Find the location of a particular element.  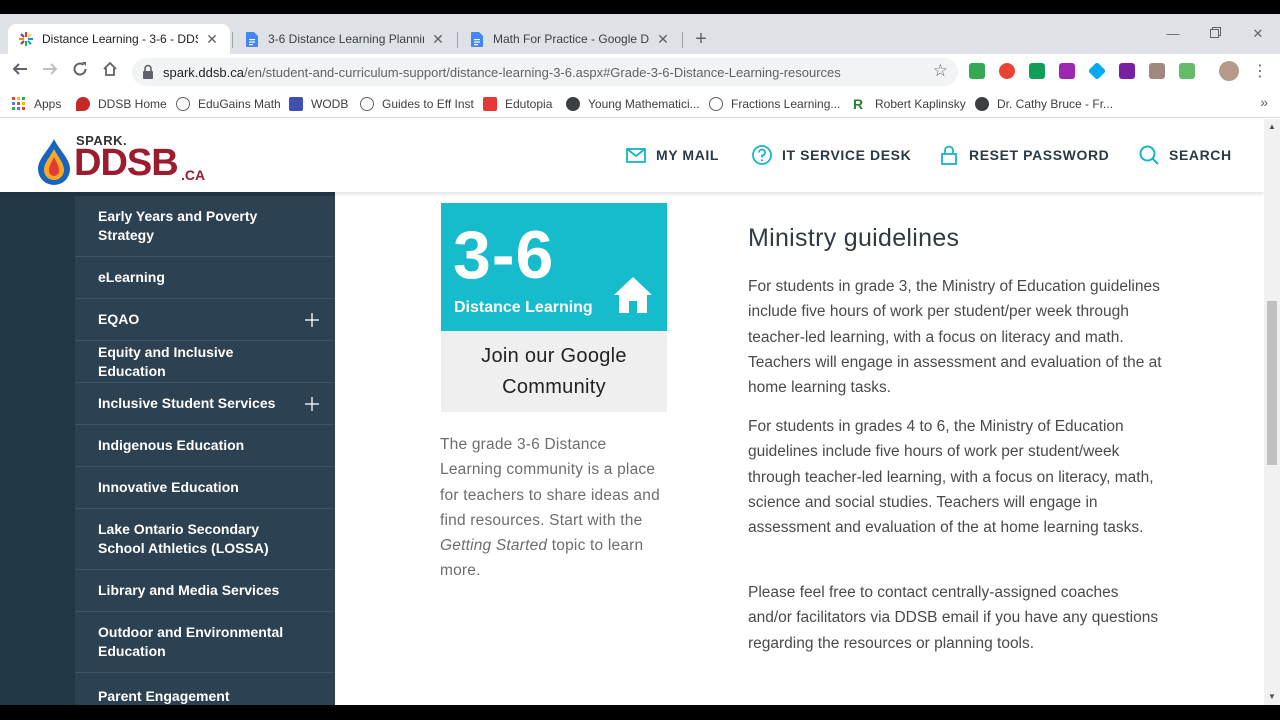

bookmark-label: DDSB Home is located at coordinates (132, 104).